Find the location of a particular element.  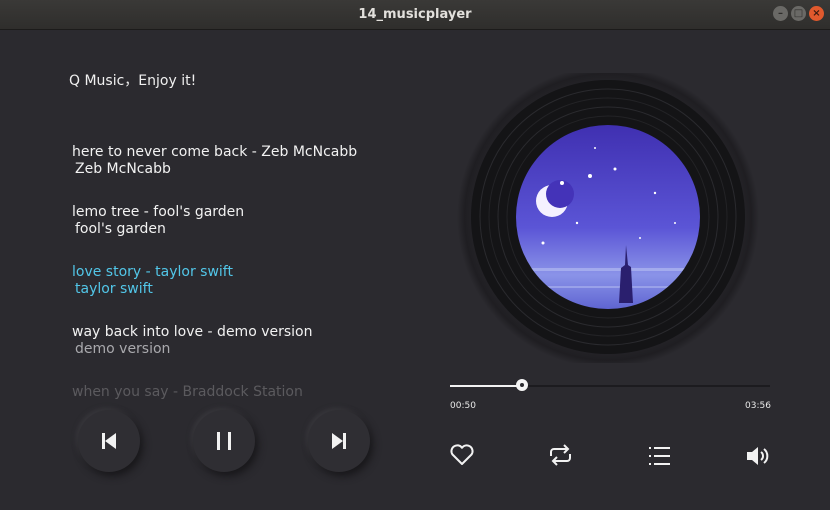

current-time: 00:50 is located at coordinates (463, 406).